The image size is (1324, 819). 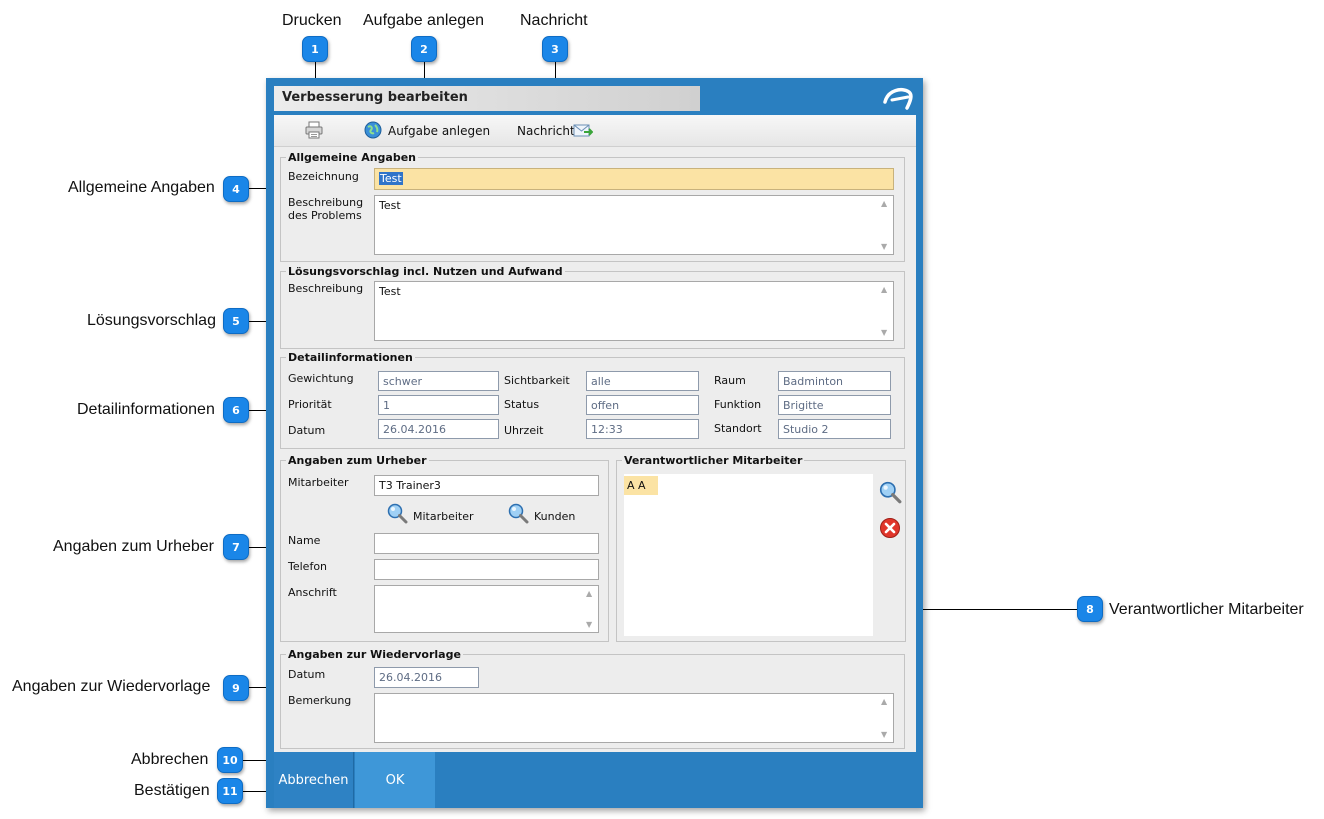 I want to click on name-label: Bezeichnung, so click(x=323, y=176).